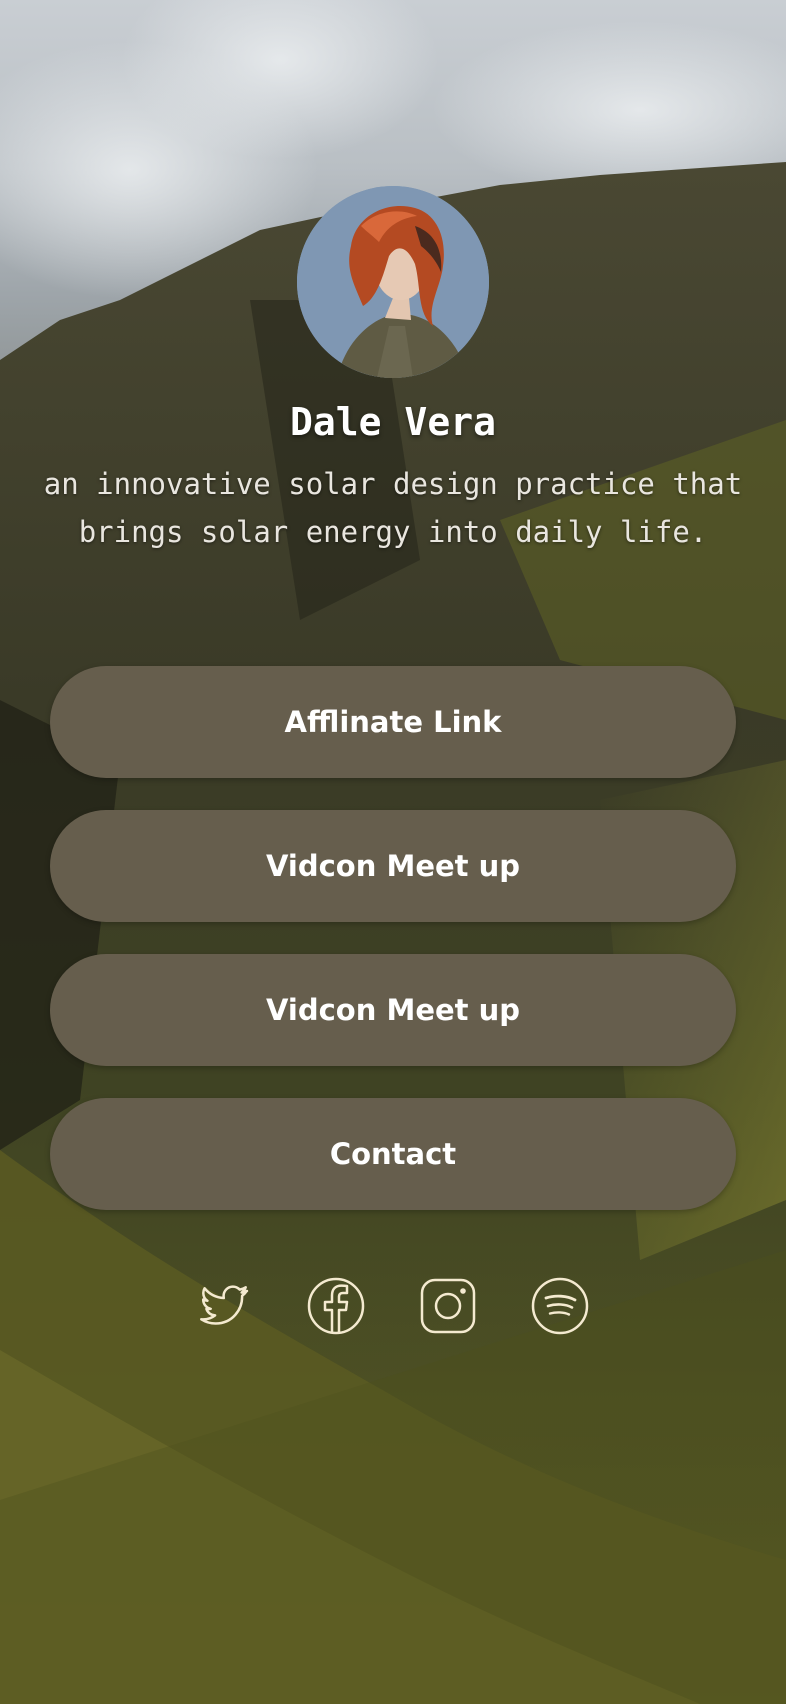  Describe the element at coordinates (393, 422) in the screenshot. I see `profile-name: Dale Vera` at that location.